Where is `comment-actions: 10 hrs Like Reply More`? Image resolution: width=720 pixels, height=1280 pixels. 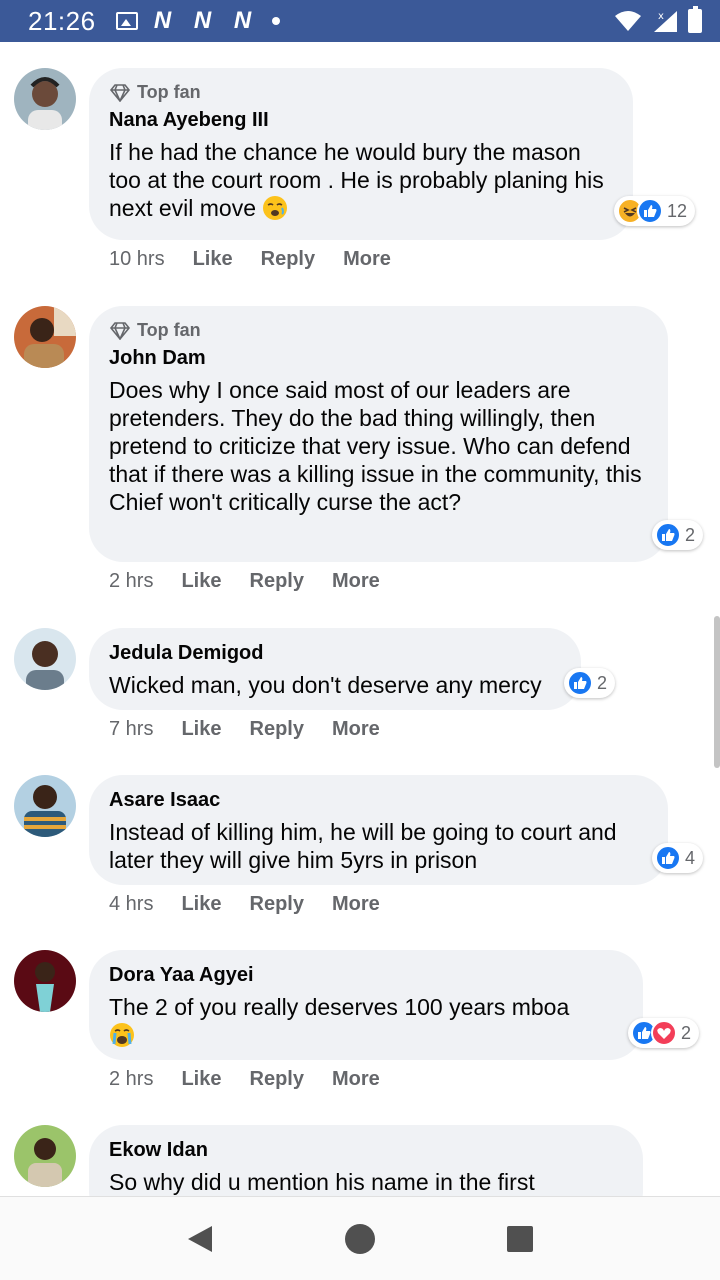 comment-actions: 10 hrs Like Reply More is located at coordinates (264, 259).